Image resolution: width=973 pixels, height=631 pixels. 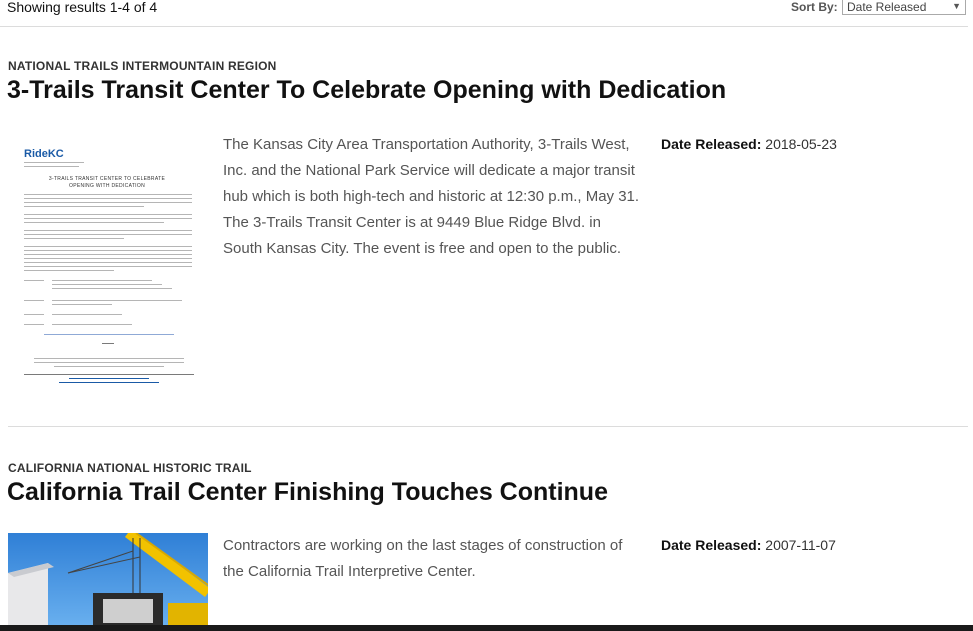 I want to click on construction-photo, so click(x=108, y=582).